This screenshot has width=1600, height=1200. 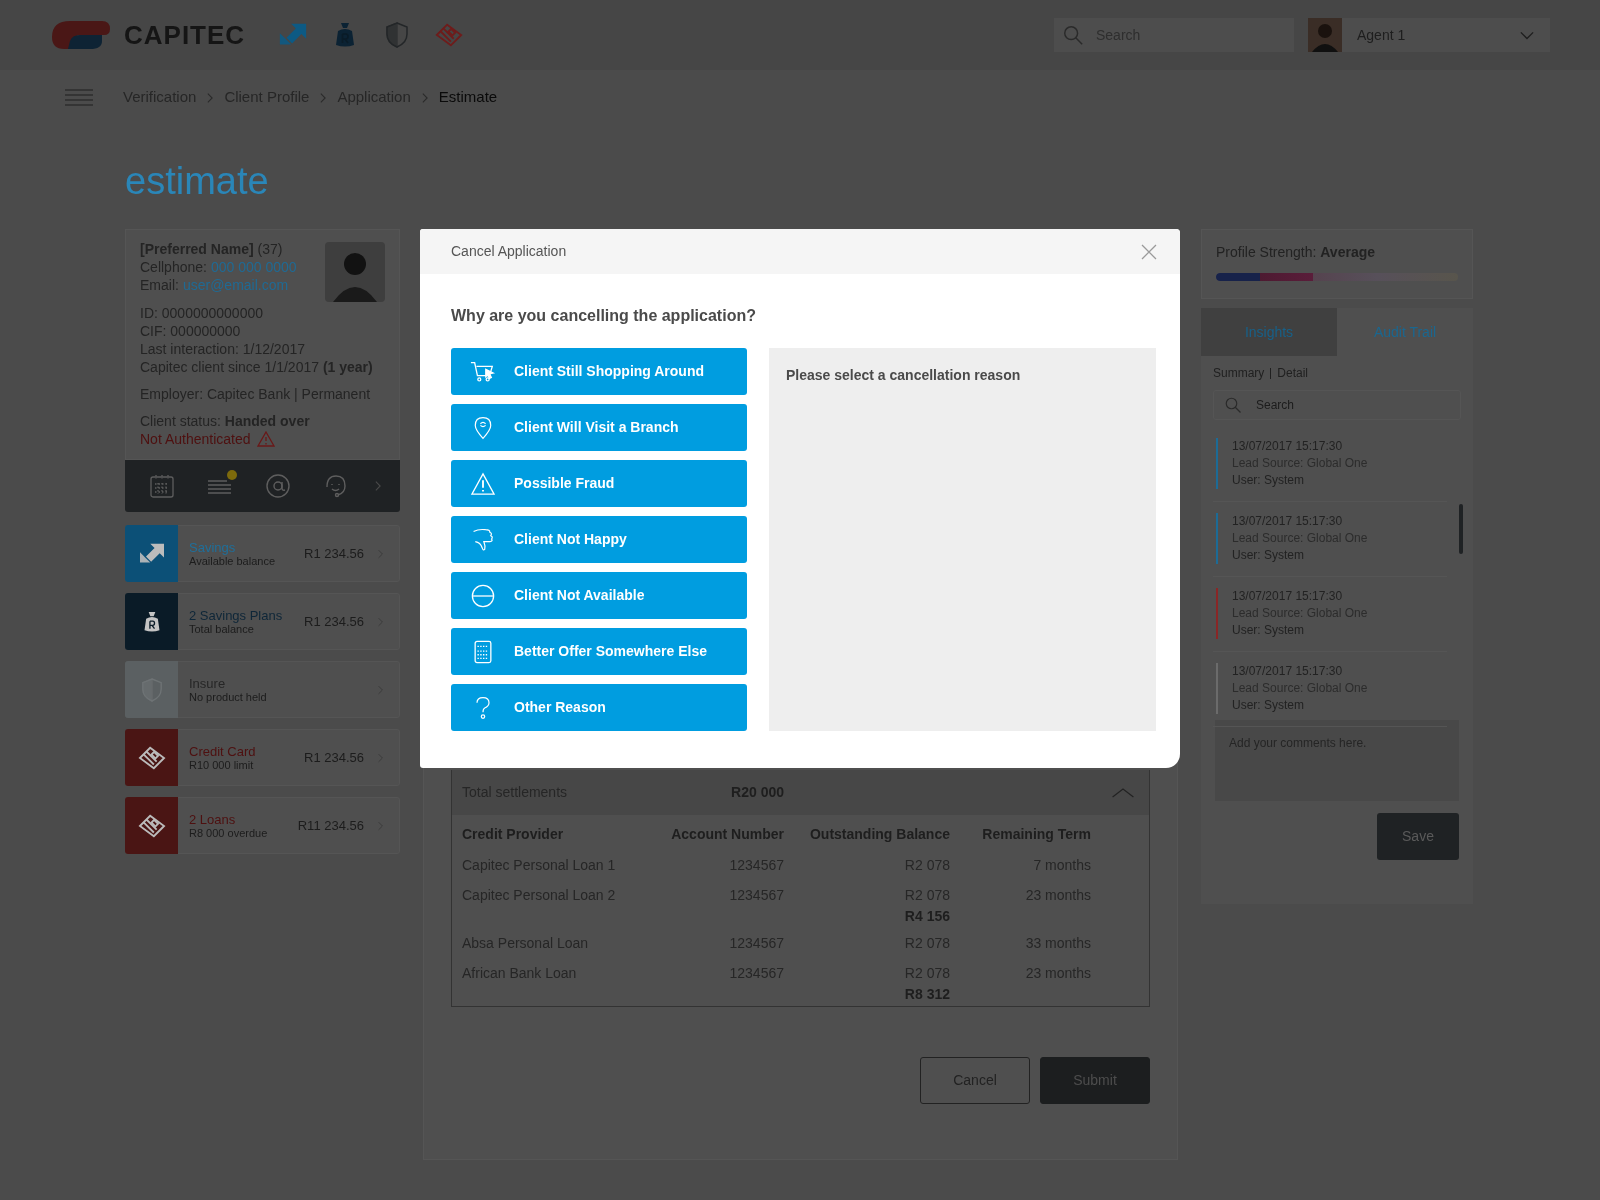 I want to click on save-button: Save, so click(x=1418, y=836).